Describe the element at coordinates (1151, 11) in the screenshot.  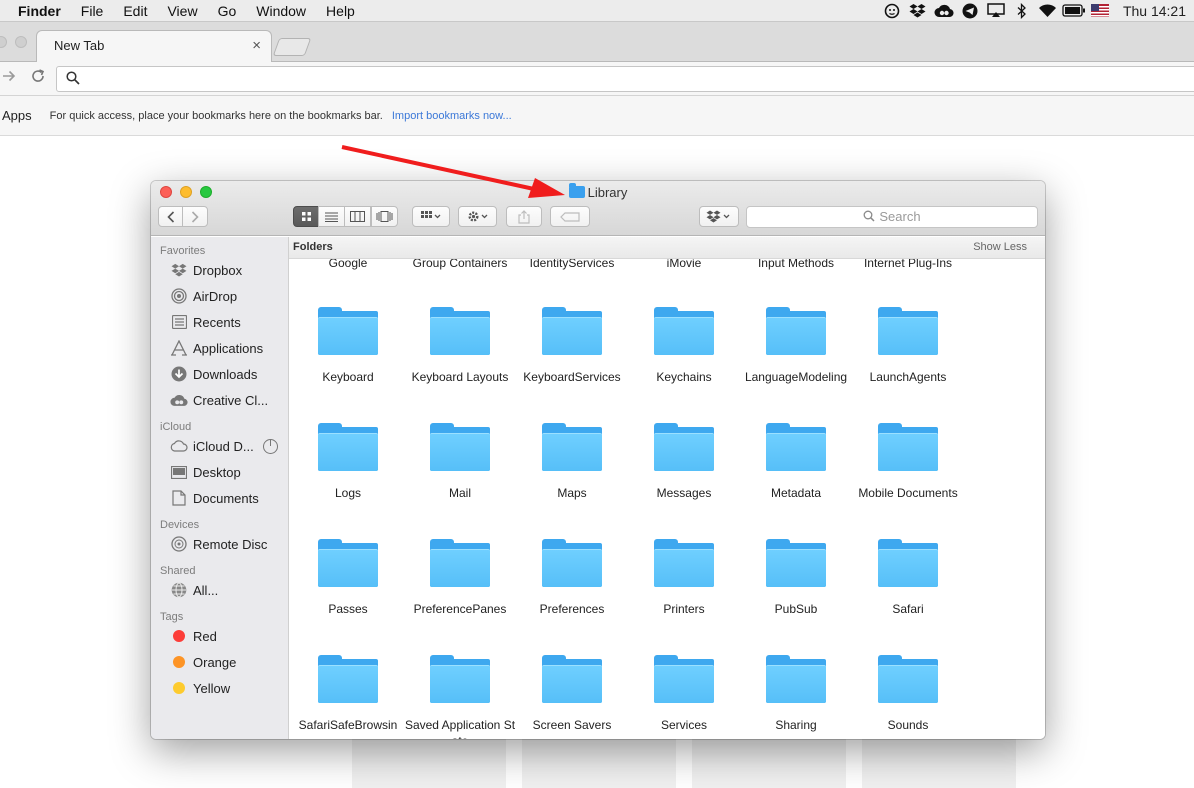
I see `menu-clock: Thu 14:21` at that location.